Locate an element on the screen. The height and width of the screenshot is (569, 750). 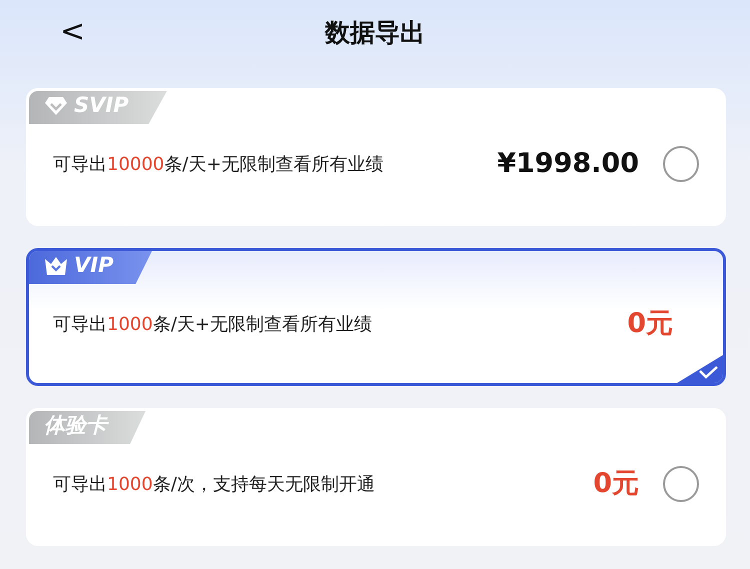
plan-description: 可导出 10000条/天+无限制查看所有业绩 is located at coordinates (218, 164).